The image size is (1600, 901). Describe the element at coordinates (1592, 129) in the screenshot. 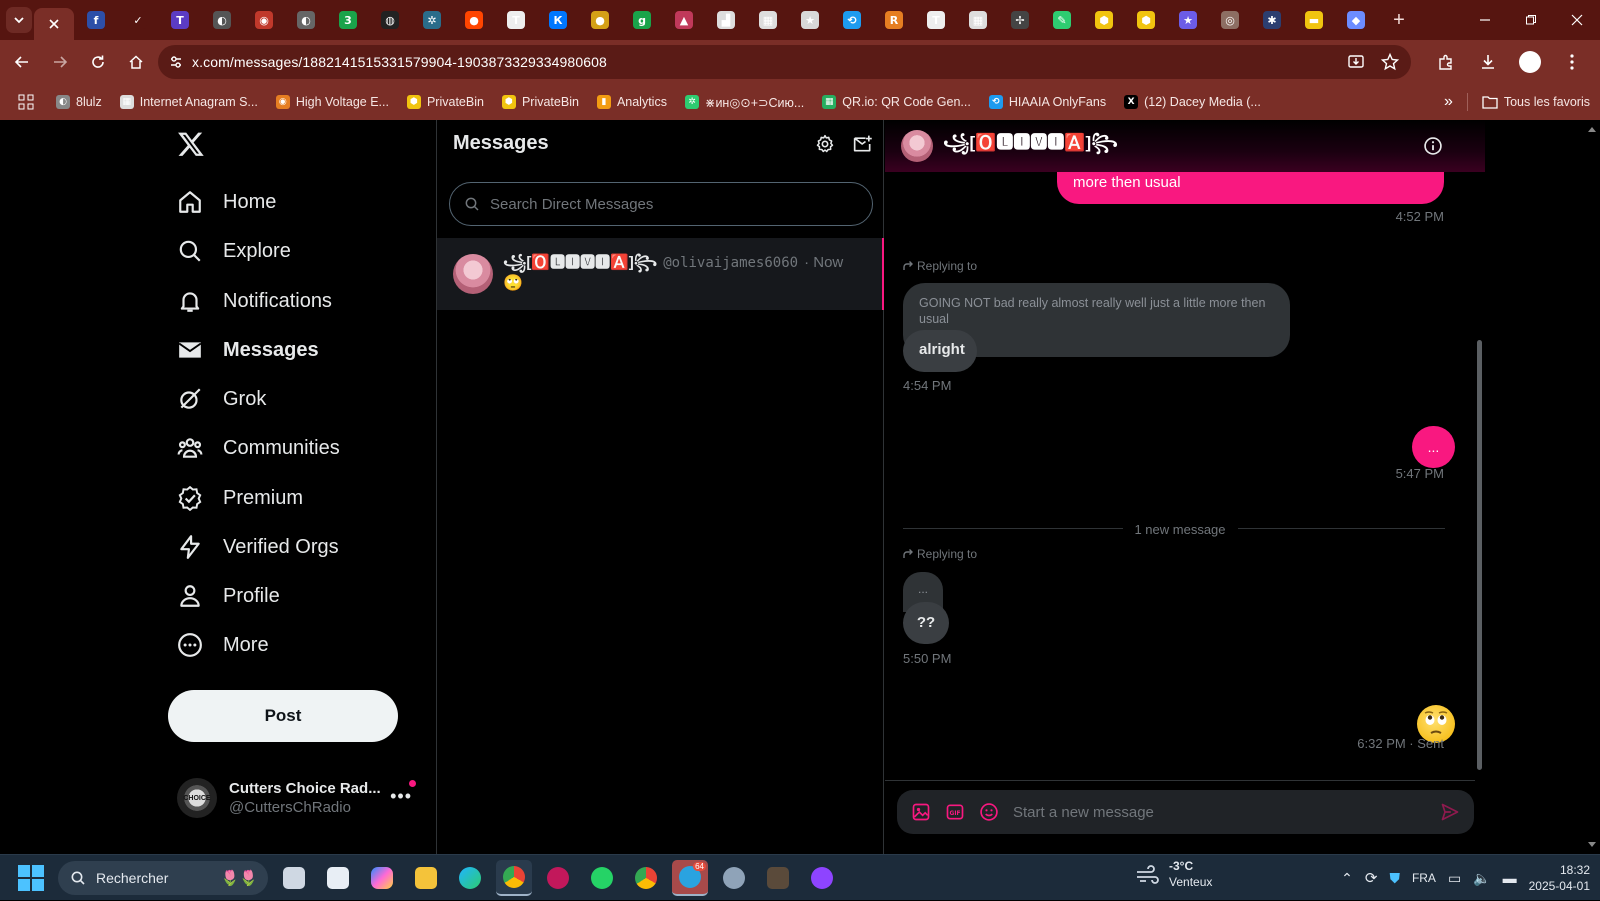

I see `scroll-up-icon` at that location.